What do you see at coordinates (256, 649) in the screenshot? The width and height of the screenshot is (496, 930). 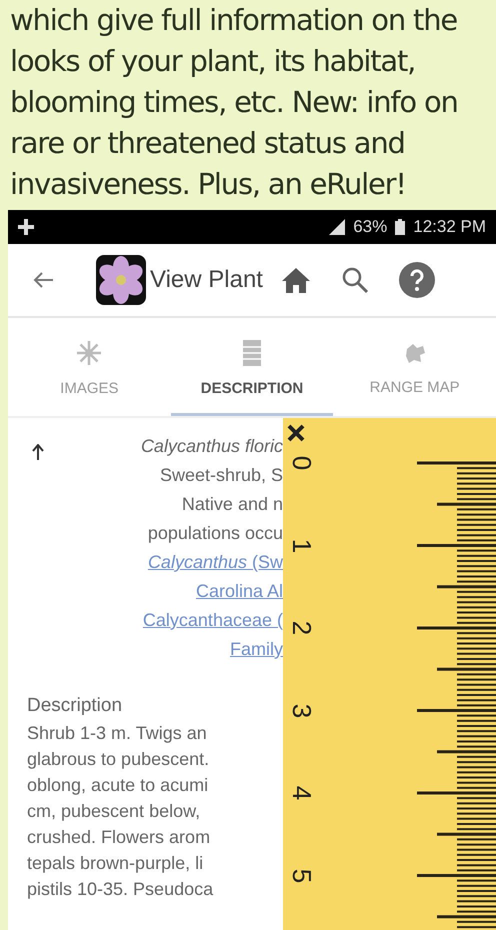 I see `taxon-link: Family` at bounding box center [256, 649].